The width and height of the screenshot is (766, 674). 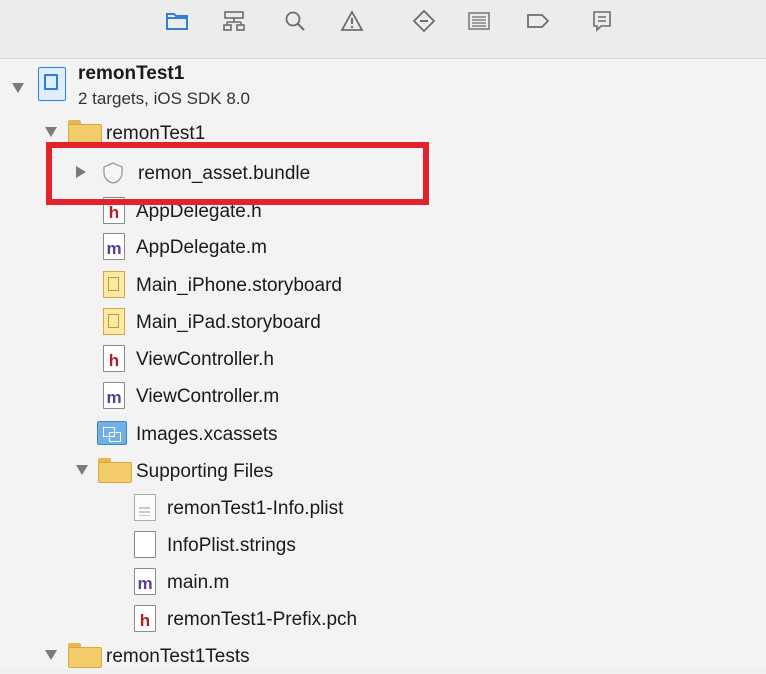 I want to click on issue-navigator-icon, so click(x=352, y=21).